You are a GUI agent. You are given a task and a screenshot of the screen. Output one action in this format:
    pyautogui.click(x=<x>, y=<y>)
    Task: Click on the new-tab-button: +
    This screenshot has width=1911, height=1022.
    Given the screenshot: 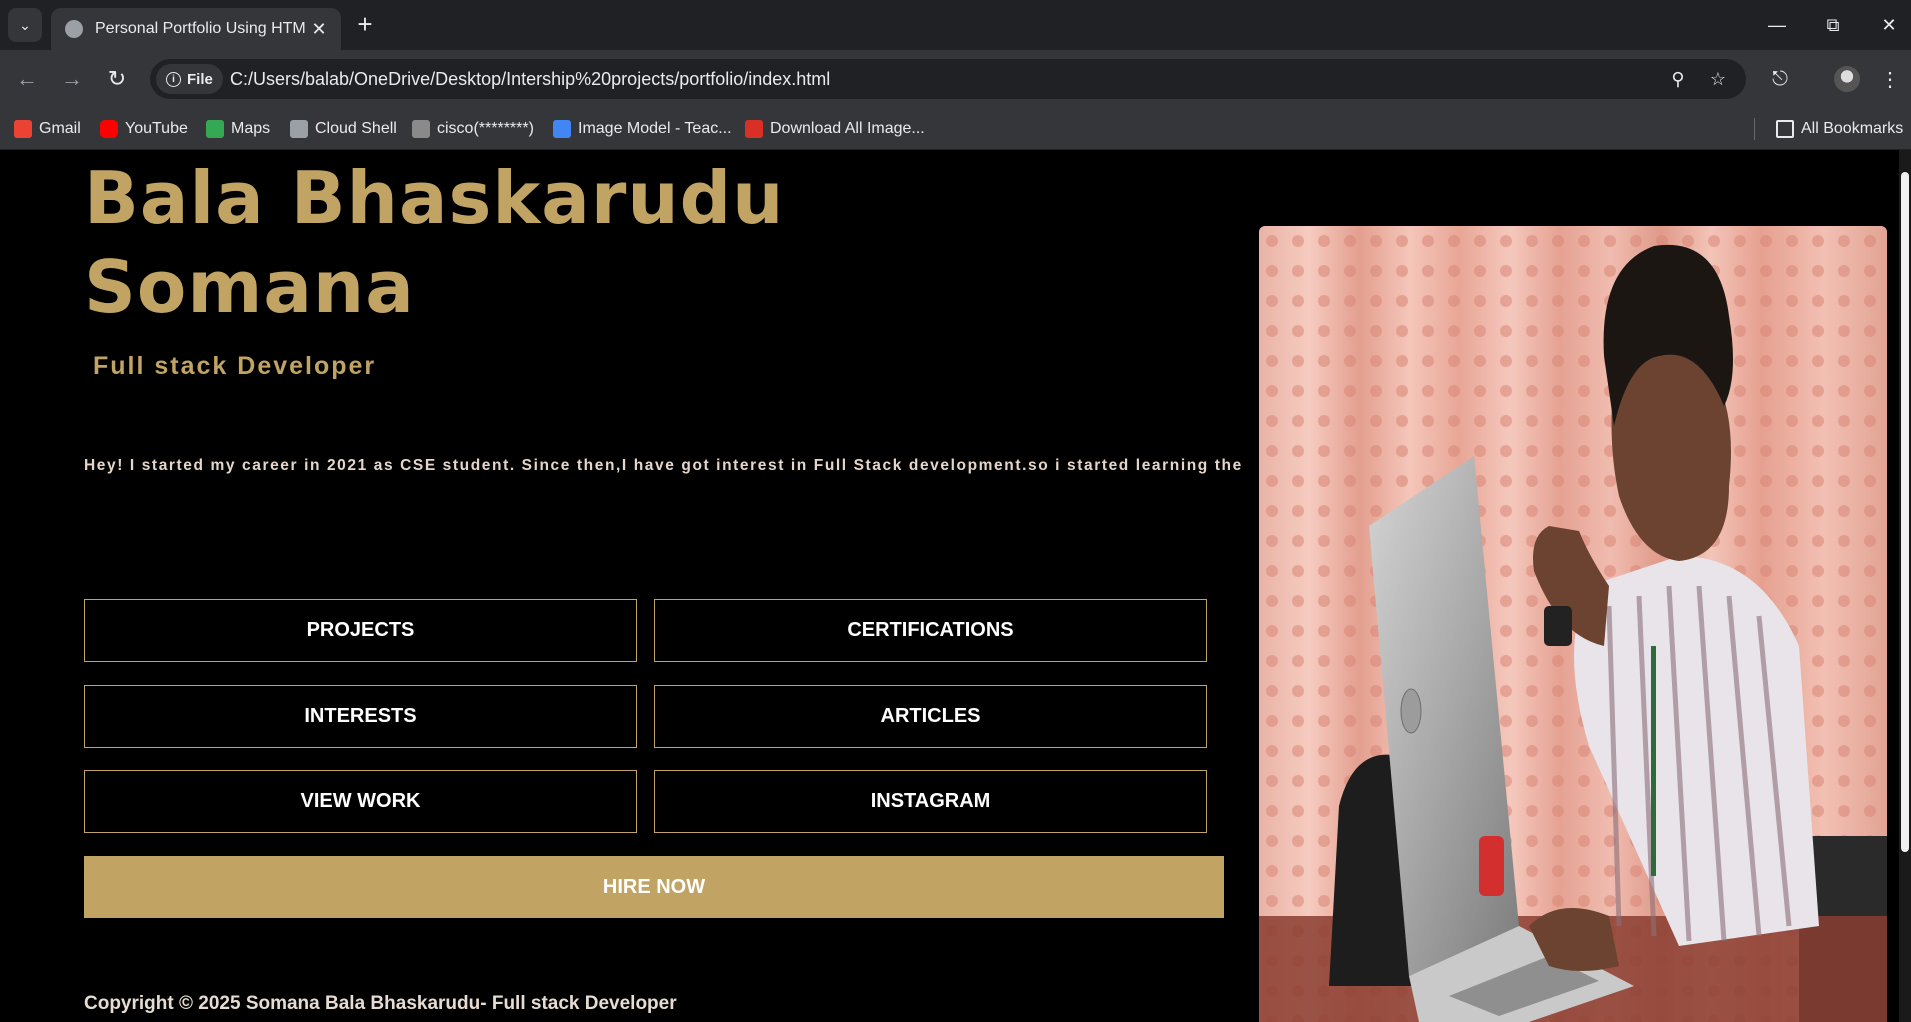 What is the action you would take?
    pyautogui.click(x=365, y=24)
    